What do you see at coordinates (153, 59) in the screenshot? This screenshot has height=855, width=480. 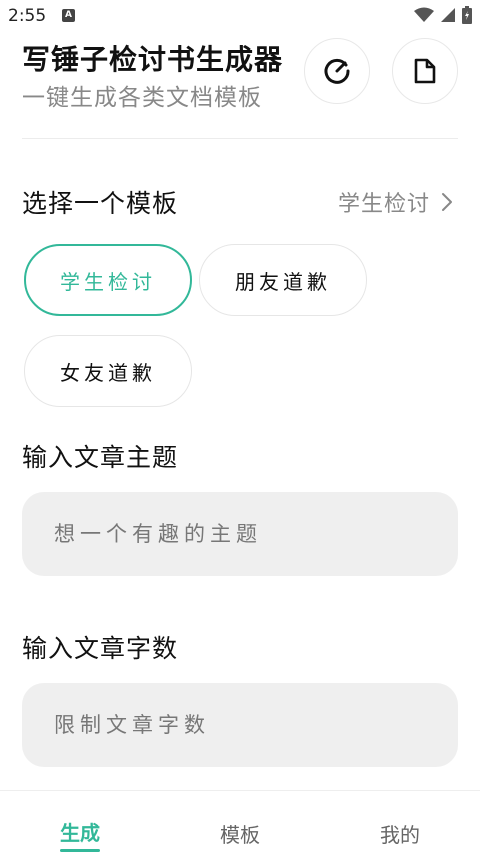 I see `app-title: 写锤子检讨书生成器` at bounding box center [153, 59].